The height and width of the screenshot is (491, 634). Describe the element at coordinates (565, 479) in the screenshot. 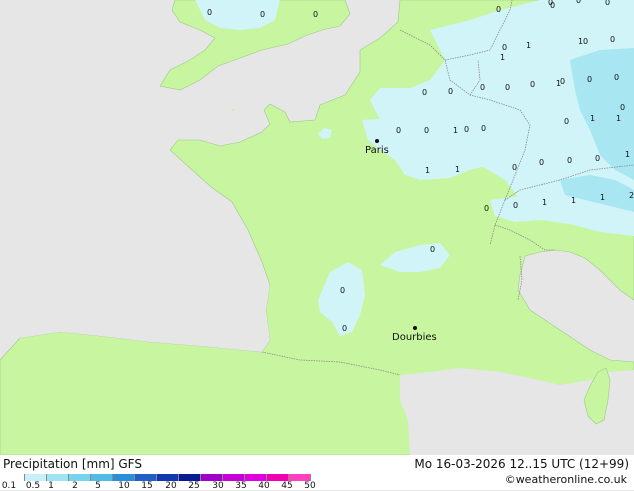

I see `copyright-text: ©weatheronline.co.uk` at that location.